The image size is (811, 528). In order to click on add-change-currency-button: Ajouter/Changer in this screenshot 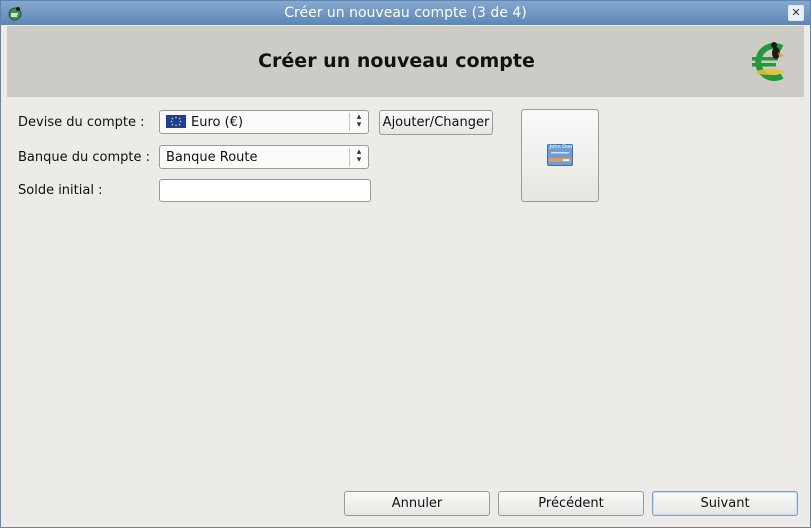, I will do `click(436, 122)`.